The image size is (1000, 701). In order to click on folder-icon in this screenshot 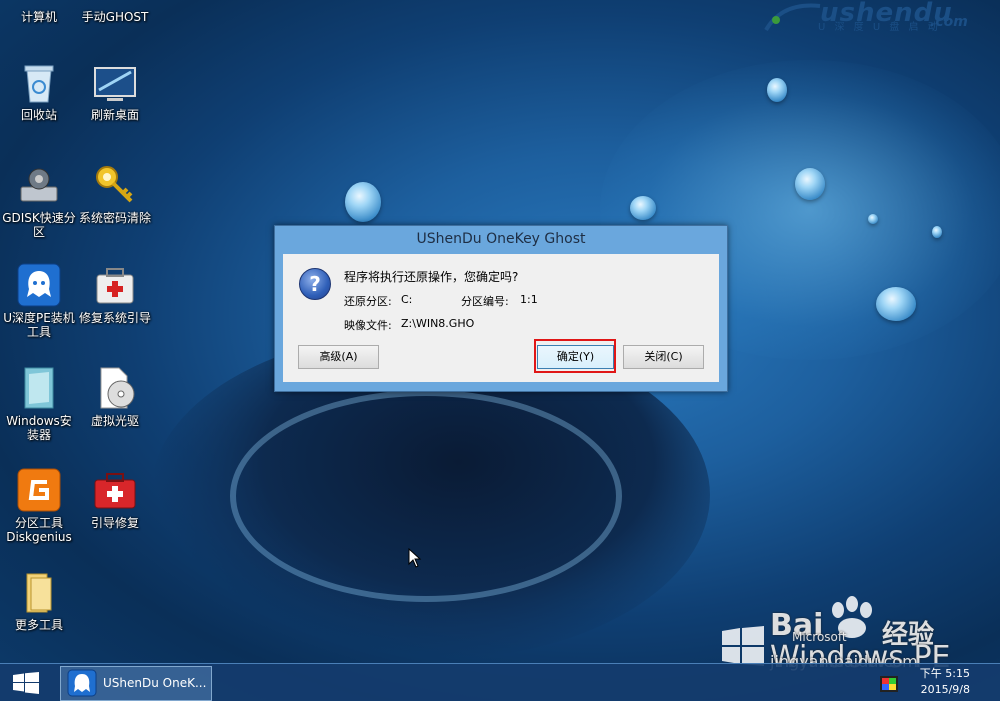, I will do `click(39, 592)`.